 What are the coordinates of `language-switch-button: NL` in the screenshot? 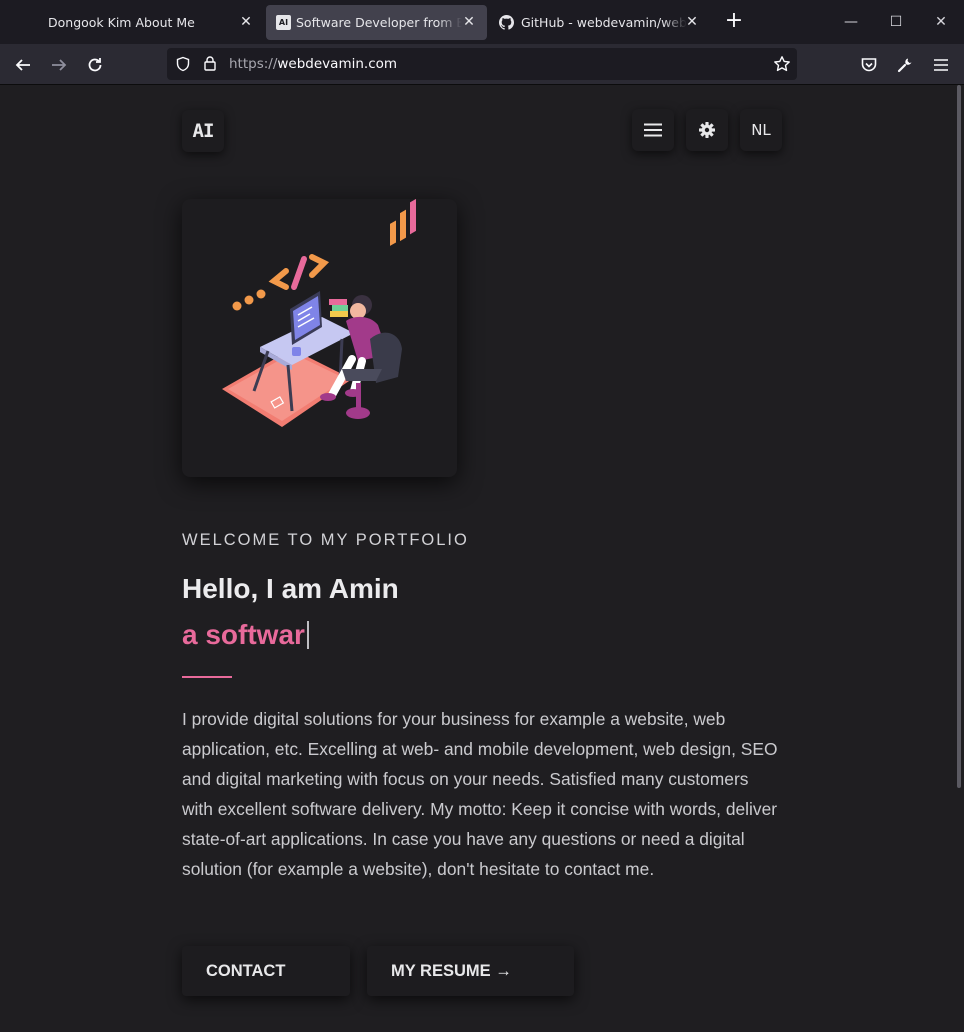 It's located at (761, 130).